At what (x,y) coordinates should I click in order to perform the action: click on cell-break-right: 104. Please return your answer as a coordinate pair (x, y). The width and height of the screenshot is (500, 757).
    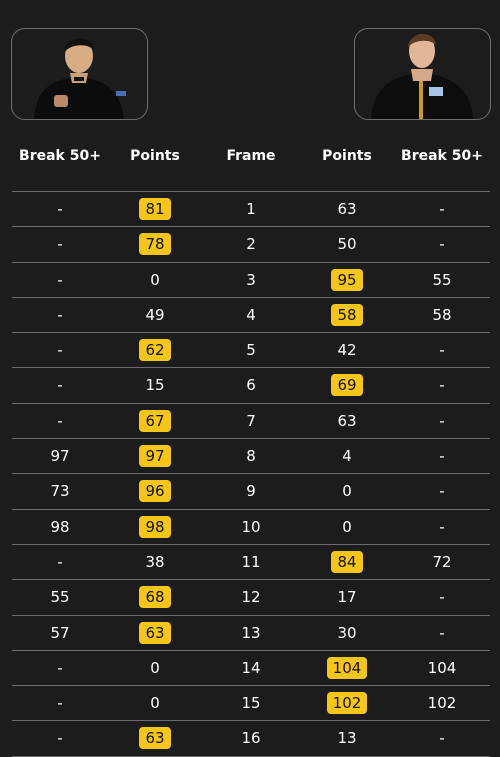
    Looking at the image, I should click on (442, 668).